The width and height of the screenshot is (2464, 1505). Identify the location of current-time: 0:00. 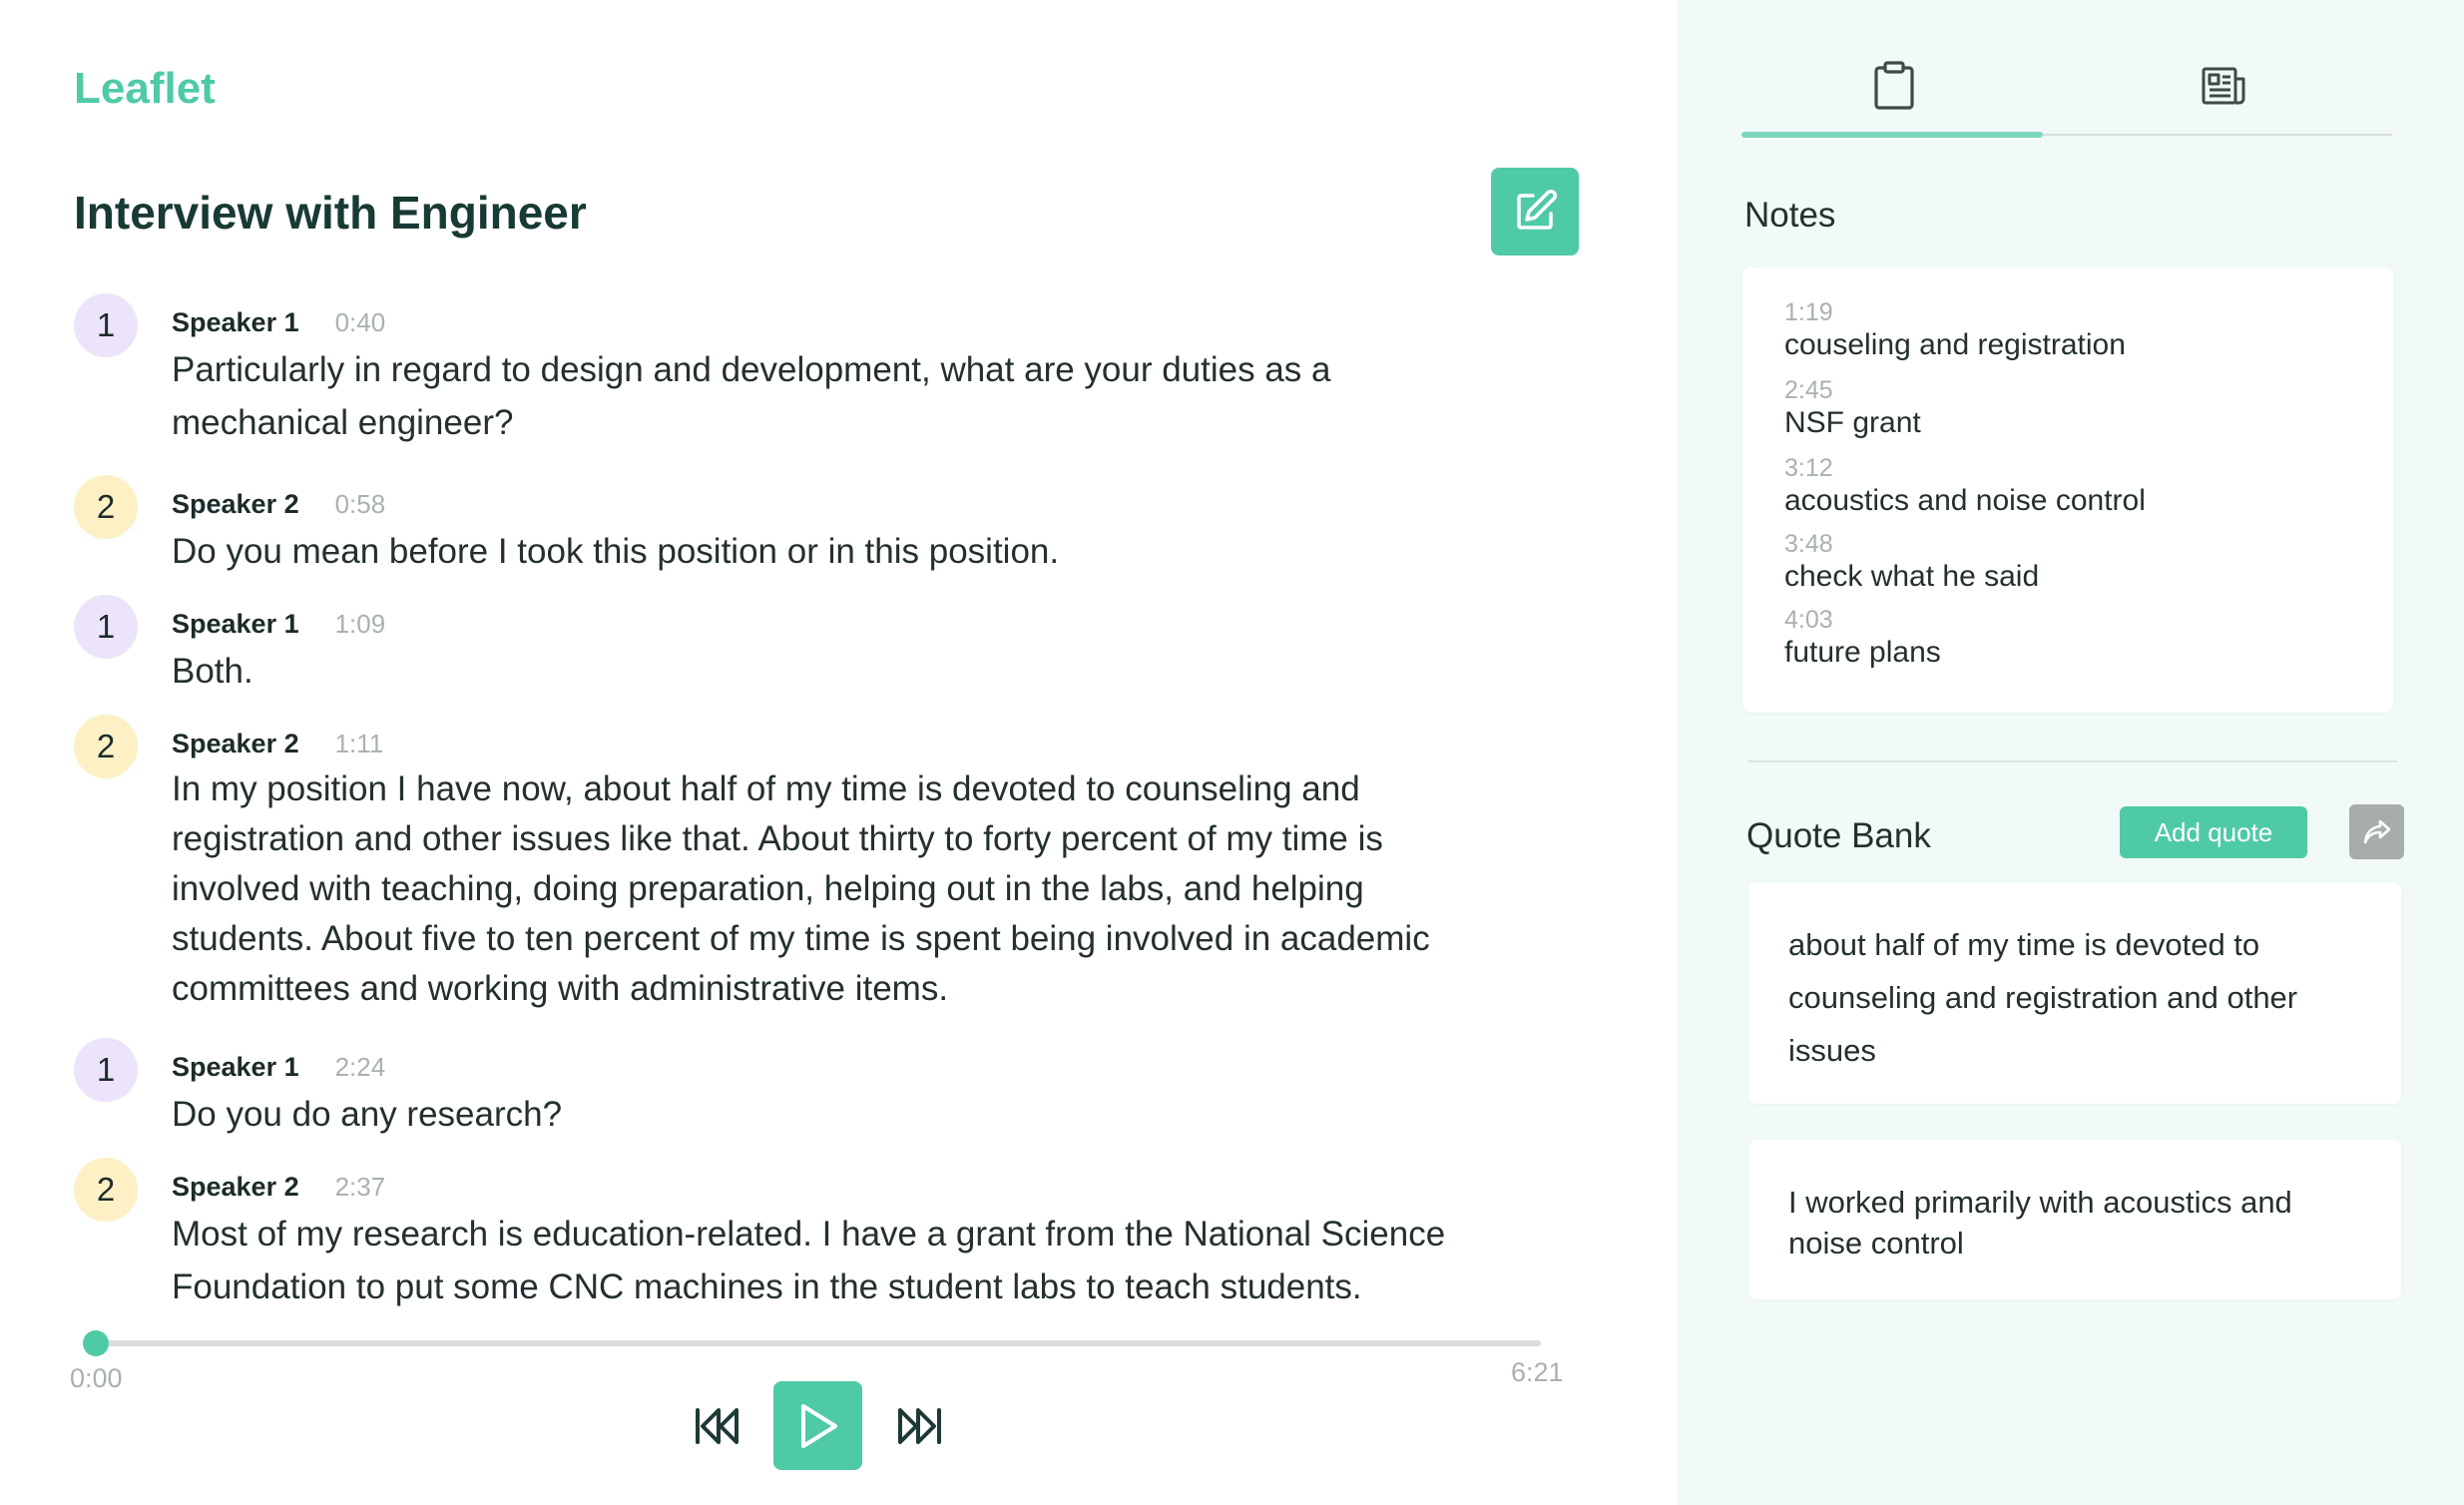
(96, 1378).